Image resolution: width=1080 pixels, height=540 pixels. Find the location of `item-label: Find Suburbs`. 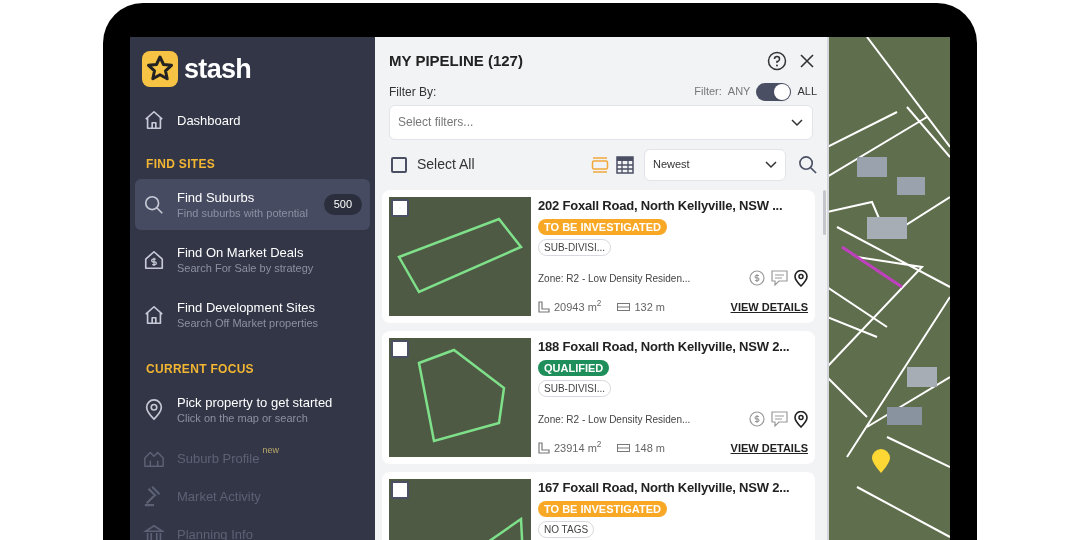

item-label: Find Suburbs is located at coordinates (216, 197).